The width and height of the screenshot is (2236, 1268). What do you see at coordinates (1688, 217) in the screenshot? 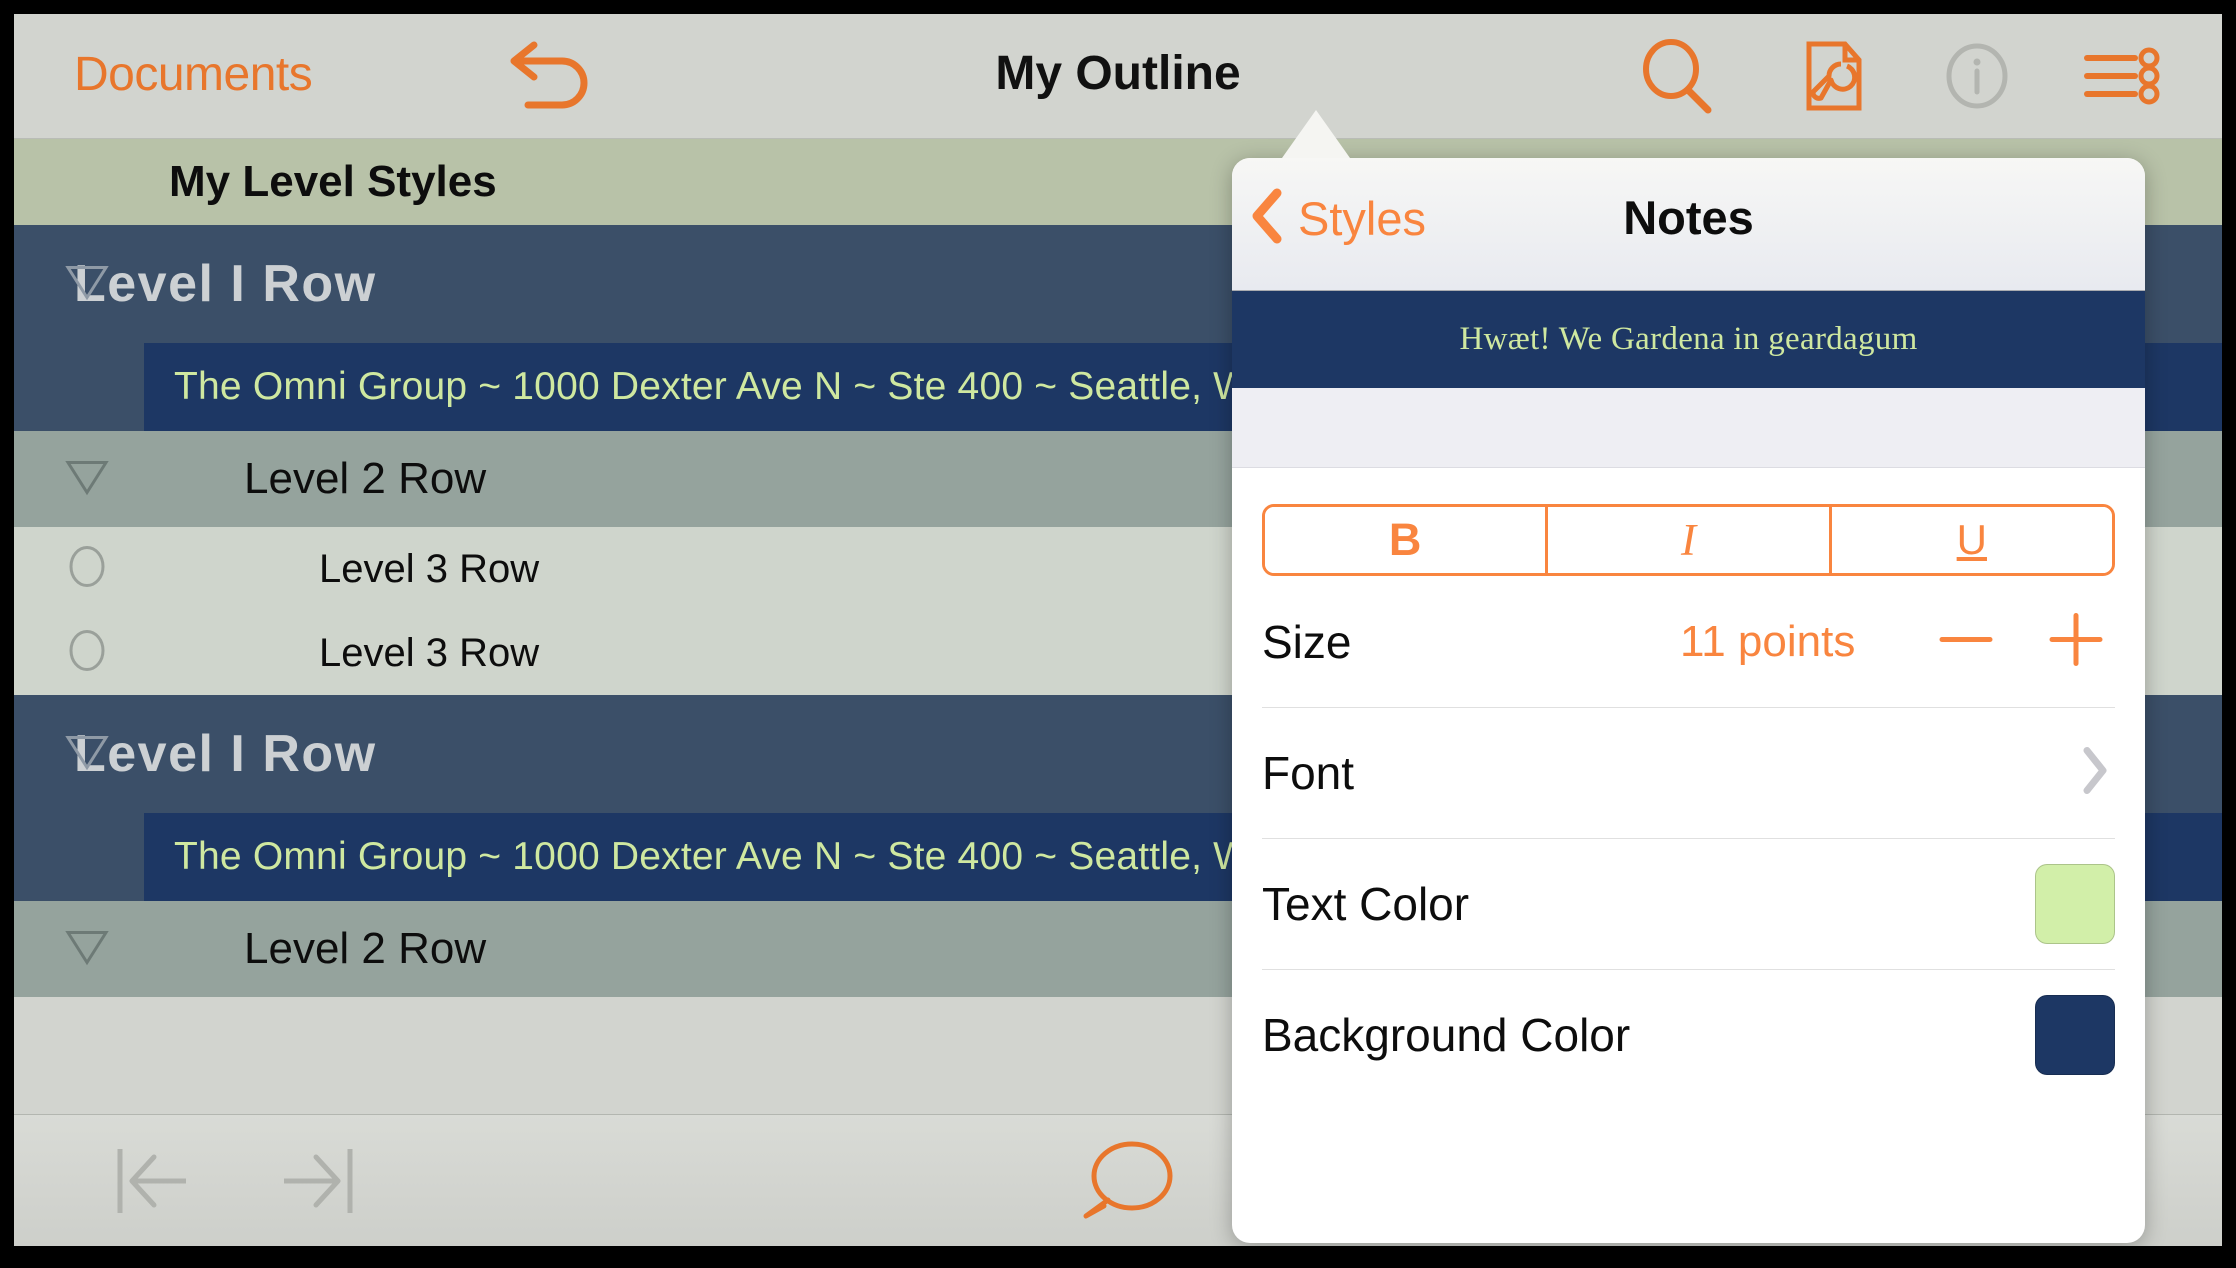
I see `popover-title: Notes` at bounding box center [1688, 217].